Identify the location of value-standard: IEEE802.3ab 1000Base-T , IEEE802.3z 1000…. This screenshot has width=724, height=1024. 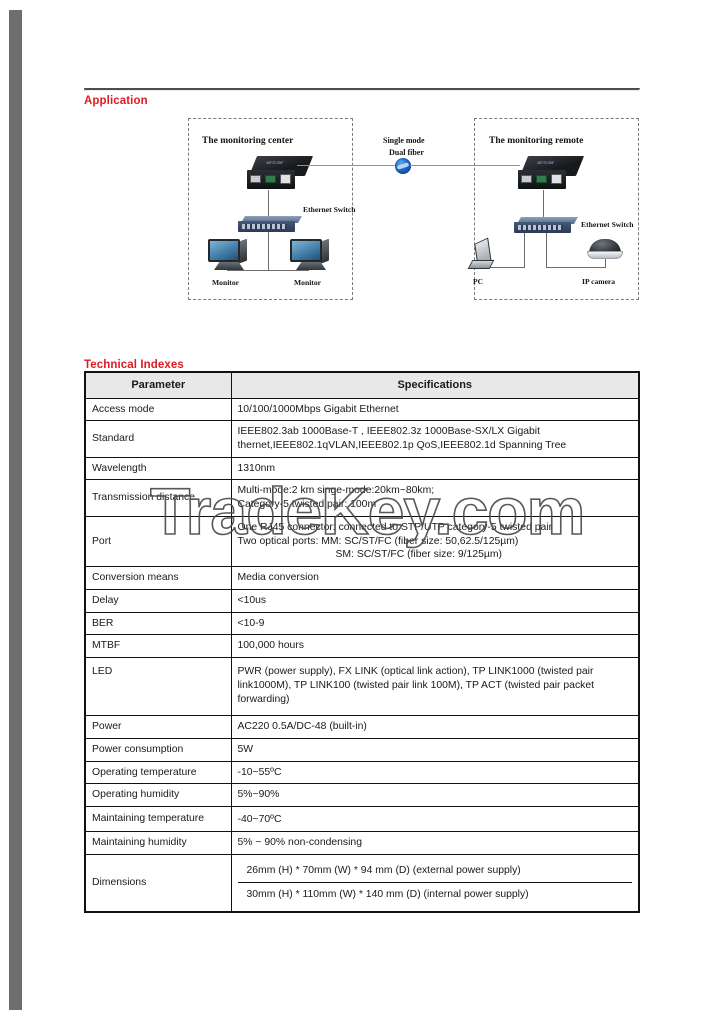
(435, 439).